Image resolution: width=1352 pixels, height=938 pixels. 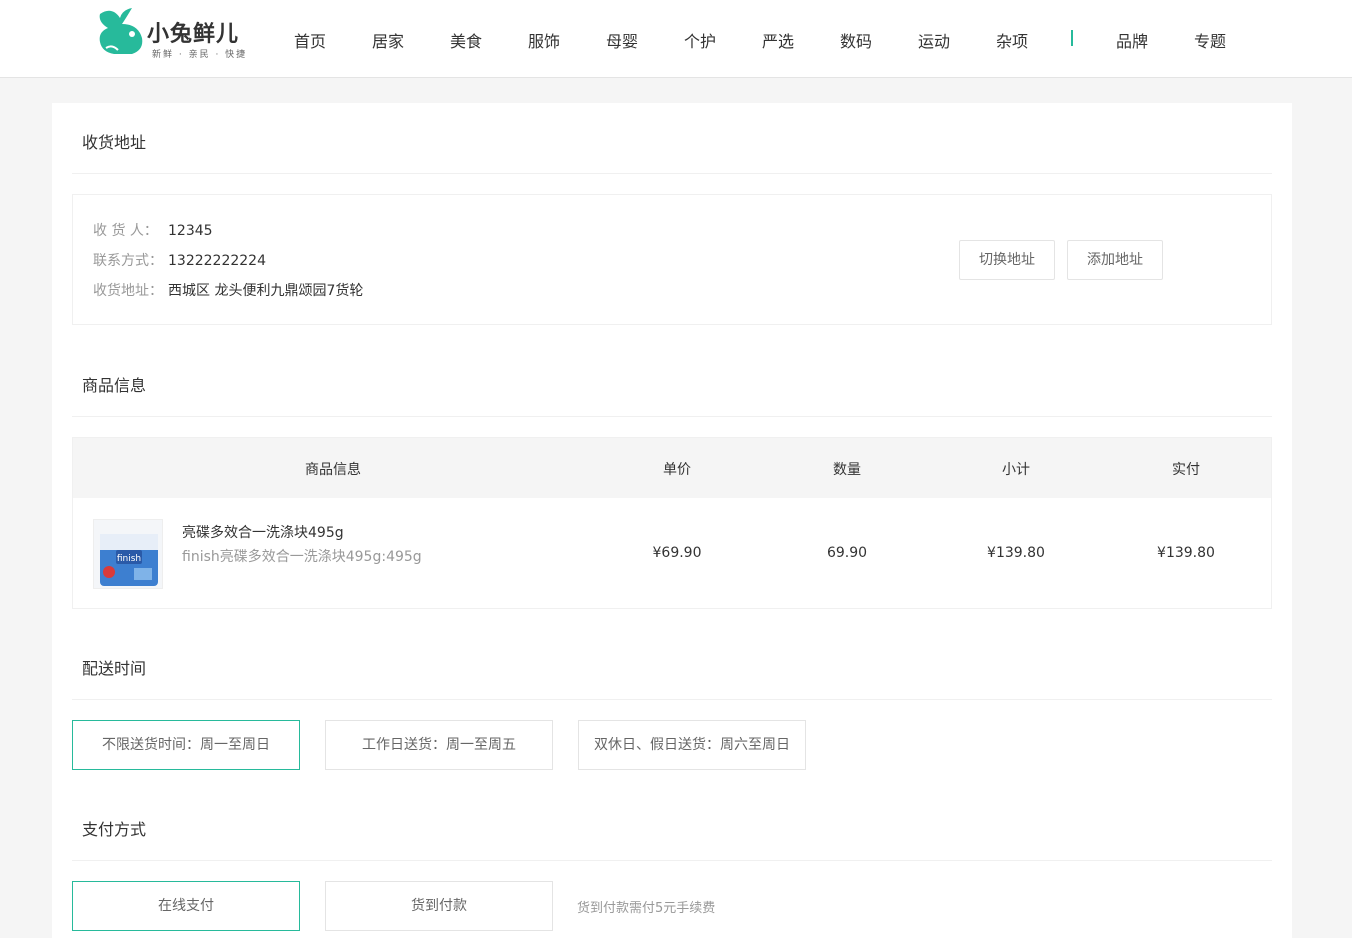 I want to click on rabbit-logo-icon, so click(x=121, y=31).